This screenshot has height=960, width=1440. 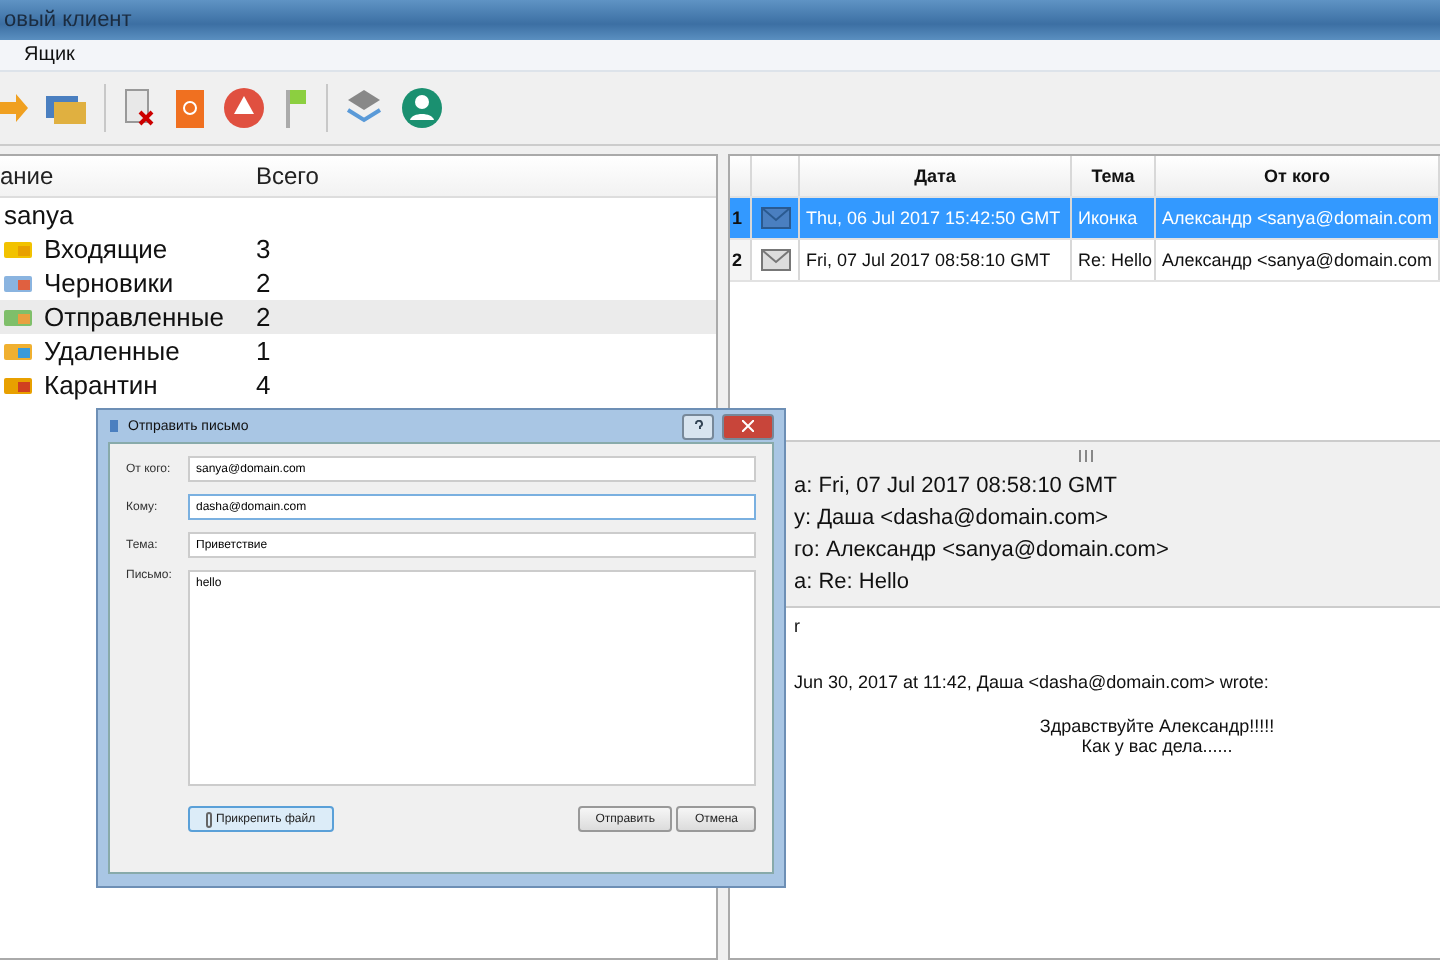 What do you see at coordinates (358, 249) in the screenshot?
I see `folder-row: Входящие 3` at bounding box center [358, 249].